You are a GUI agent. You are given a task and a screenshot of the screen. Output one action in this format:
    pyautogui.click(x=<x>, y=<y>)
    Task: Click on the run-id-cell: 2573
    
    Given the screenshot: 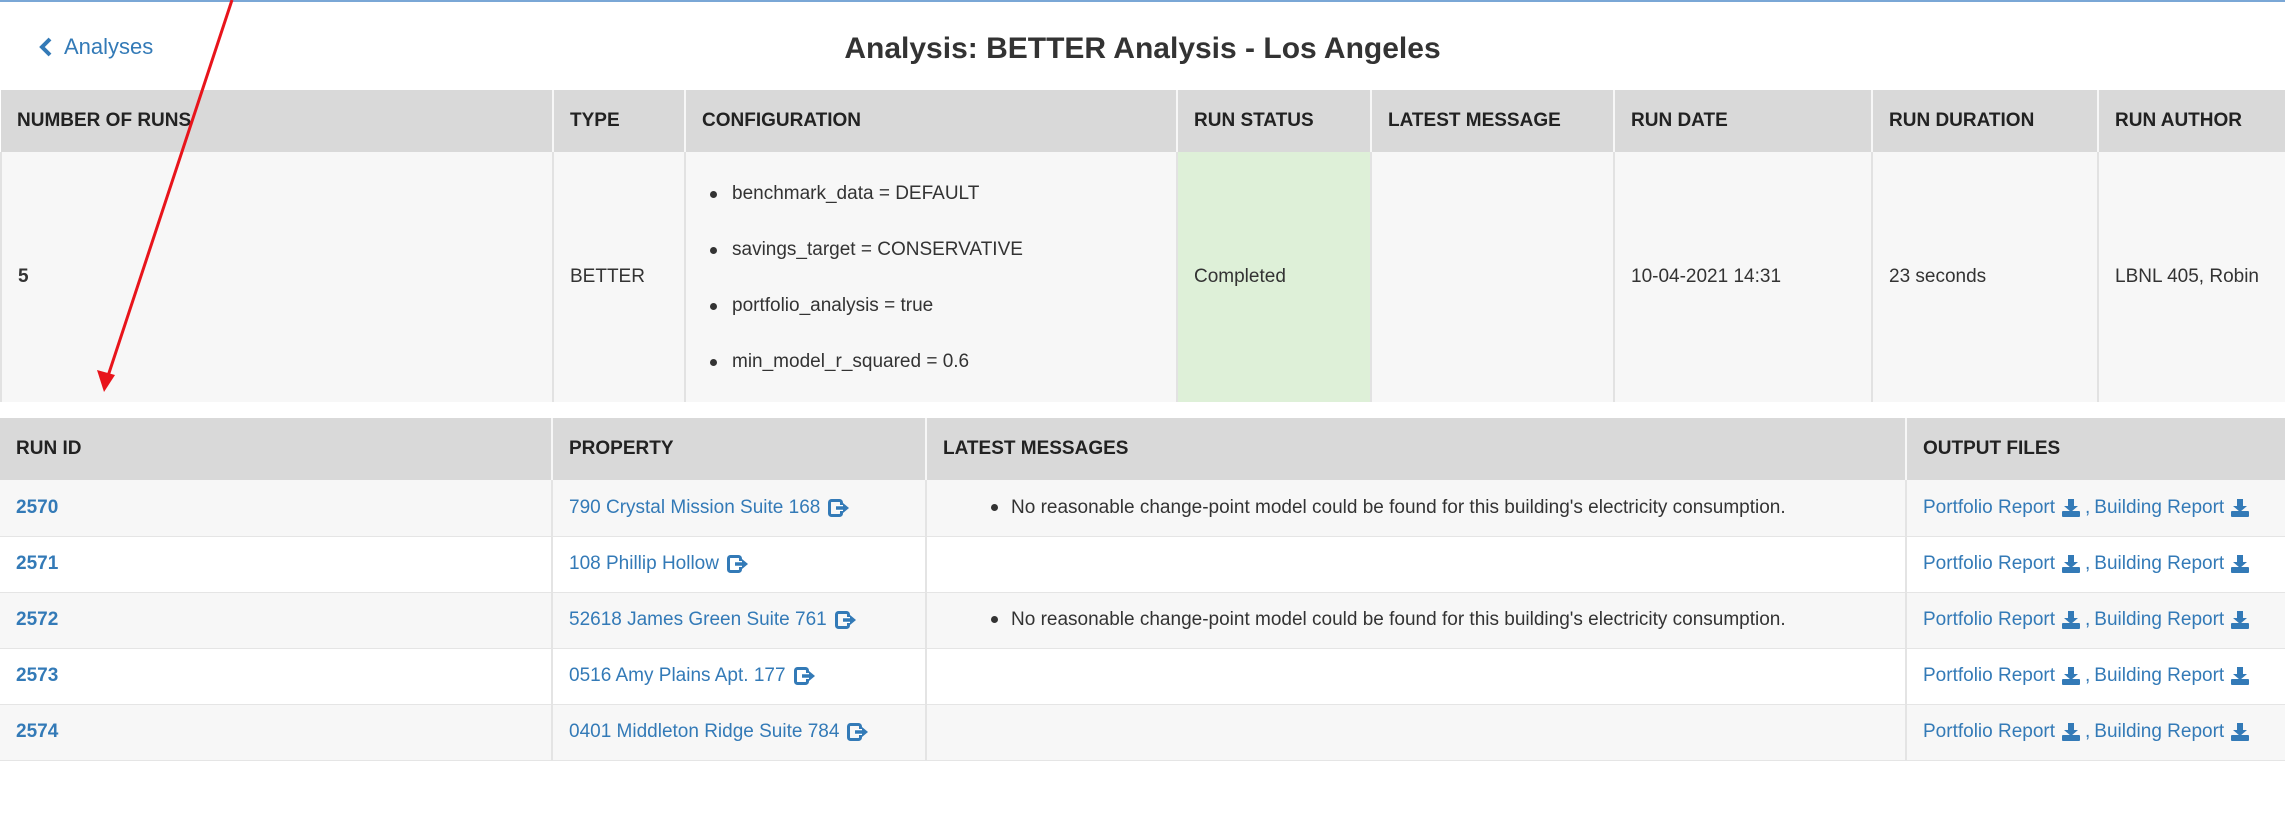 What is the action you would take?
    pyautogui.click(x=276, y=676)
    